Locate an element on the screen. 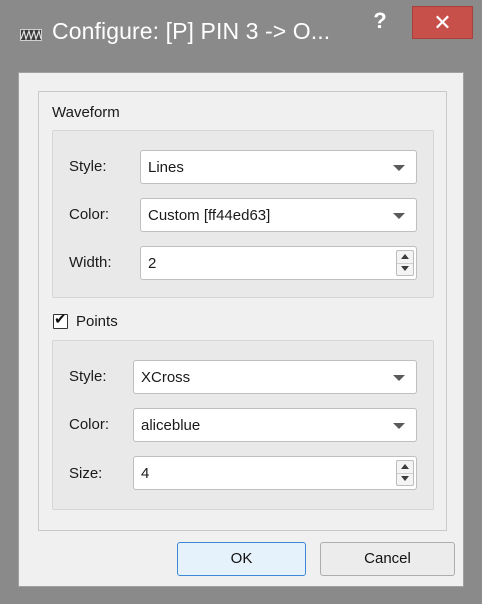 This screenshot has height=604, width=482. waveform-width-value: 2 is located at coordinates (152, 263).